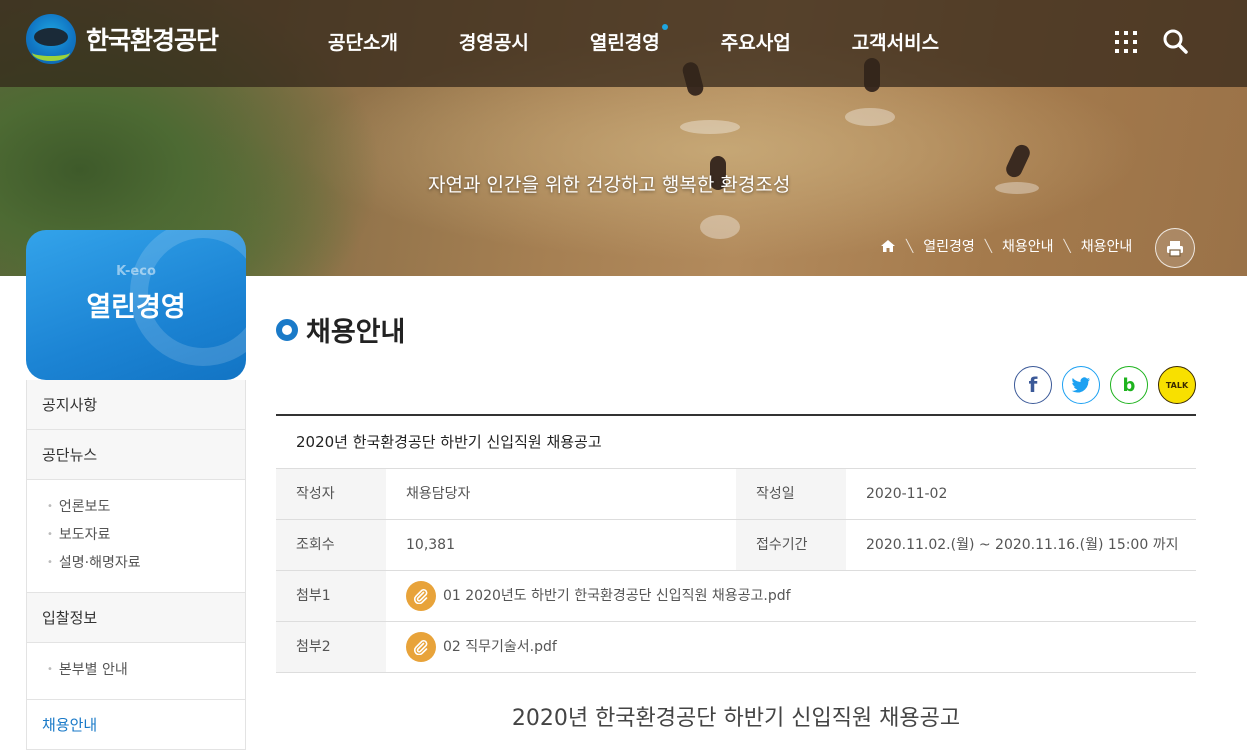 This screenshot has width=1247, height=752. I want to click on attach1-label: 첨부1, so click(331, 596).